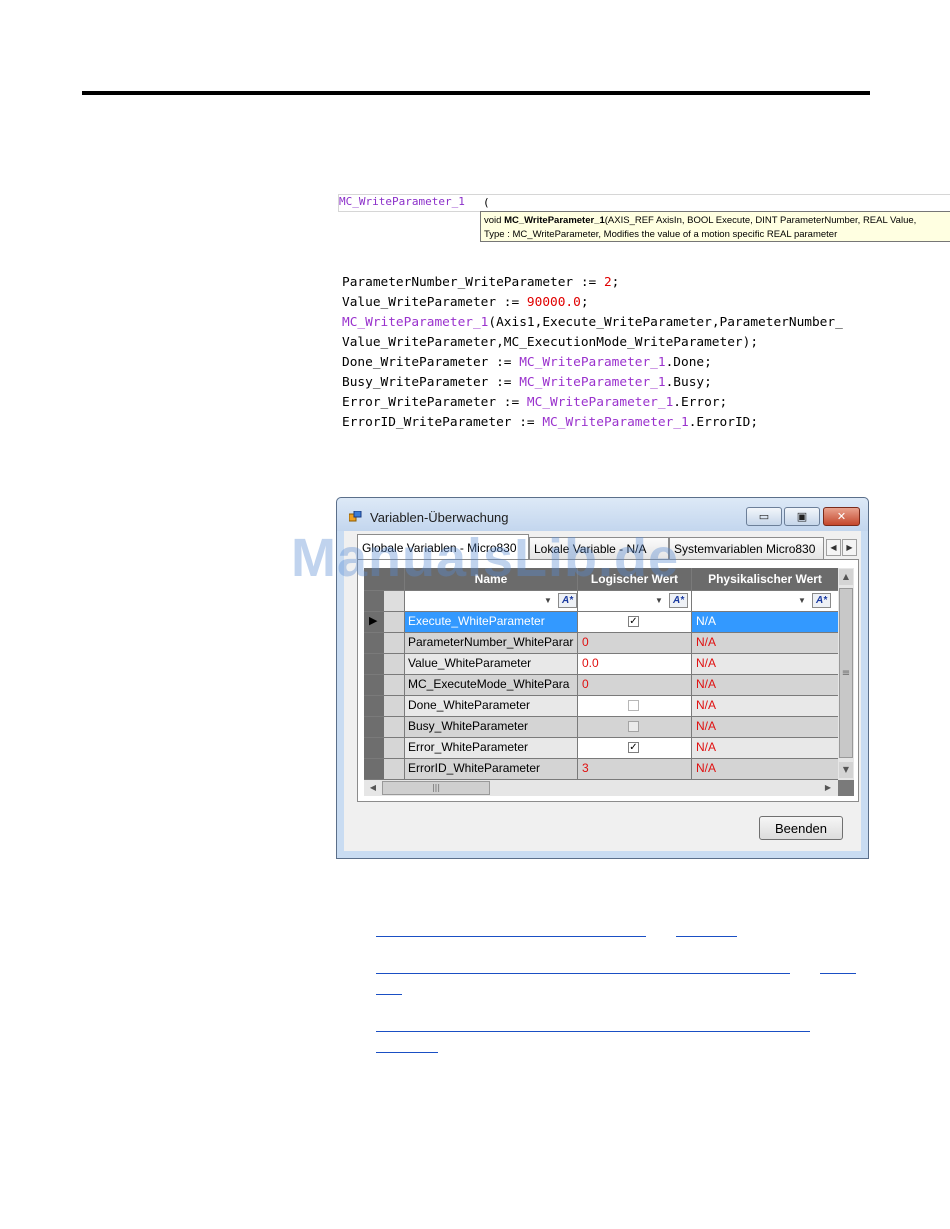  I want to click on close-window-button: ✕, so click(841, 516).